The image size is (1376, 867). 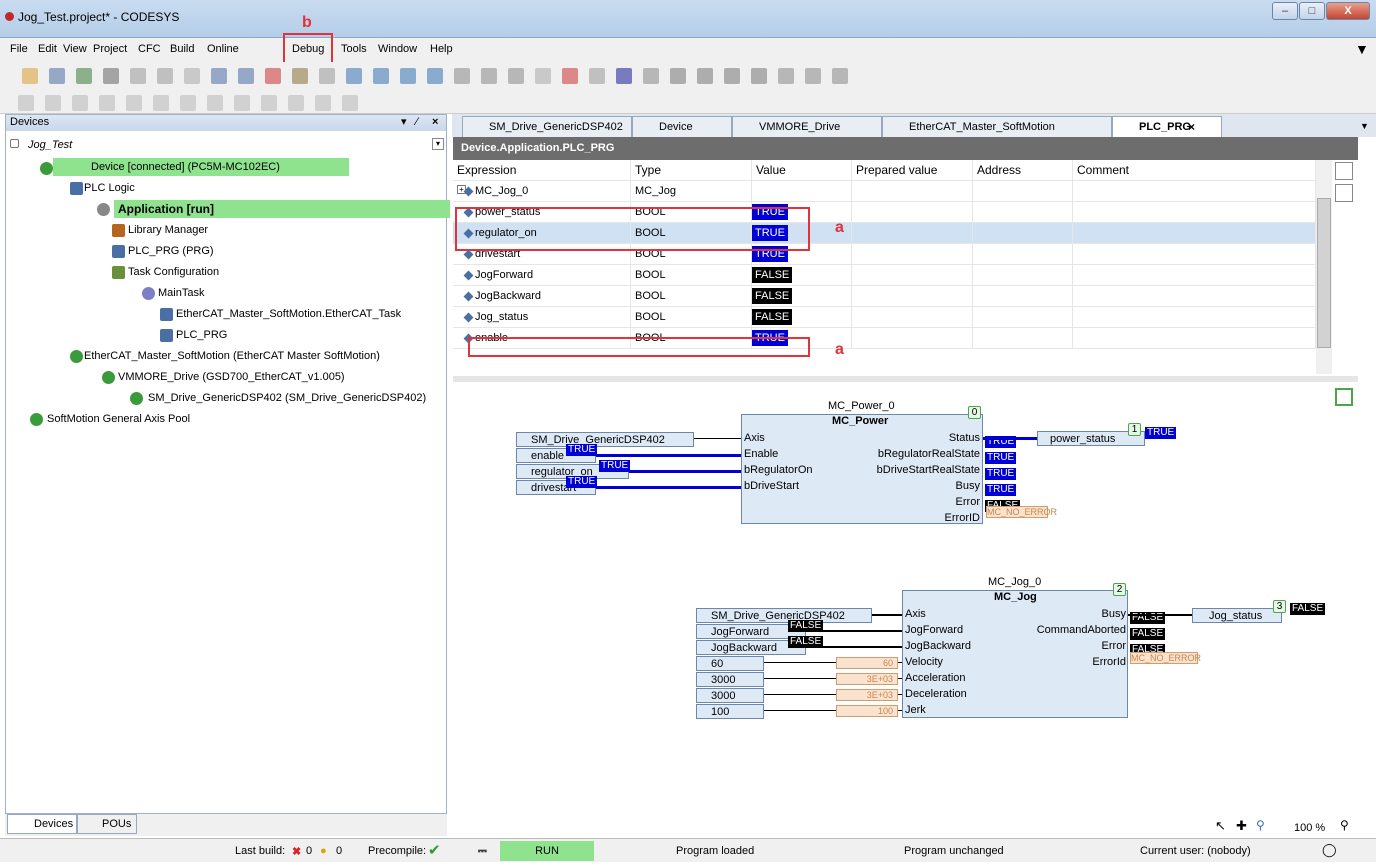 What do you see at coordinates (542, 191) in the screenshot?
I see `cell-expression: MC_Jog_0` at bounding box center [542, 191].